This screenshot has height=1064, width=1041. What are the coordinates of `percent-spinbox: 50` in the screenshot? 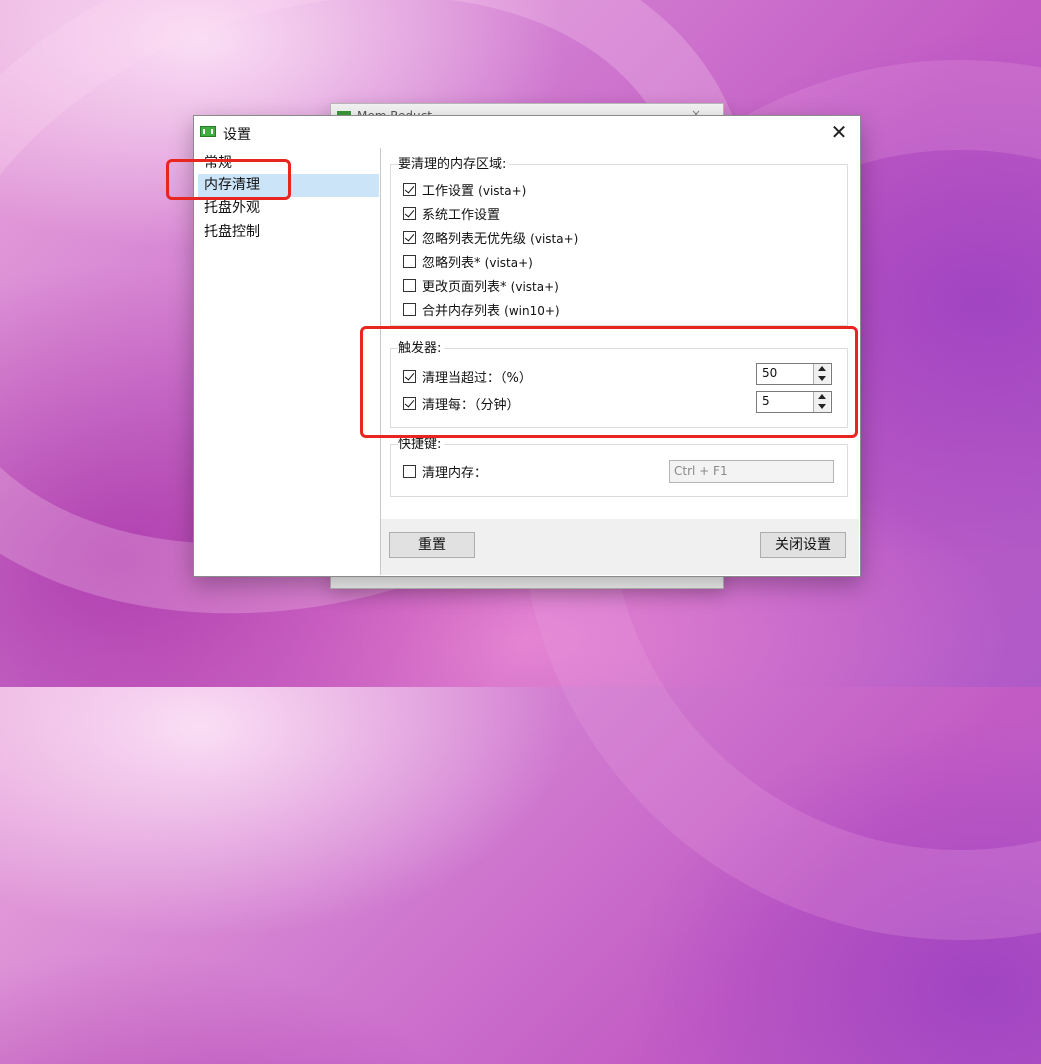 It's located at (794, 374).